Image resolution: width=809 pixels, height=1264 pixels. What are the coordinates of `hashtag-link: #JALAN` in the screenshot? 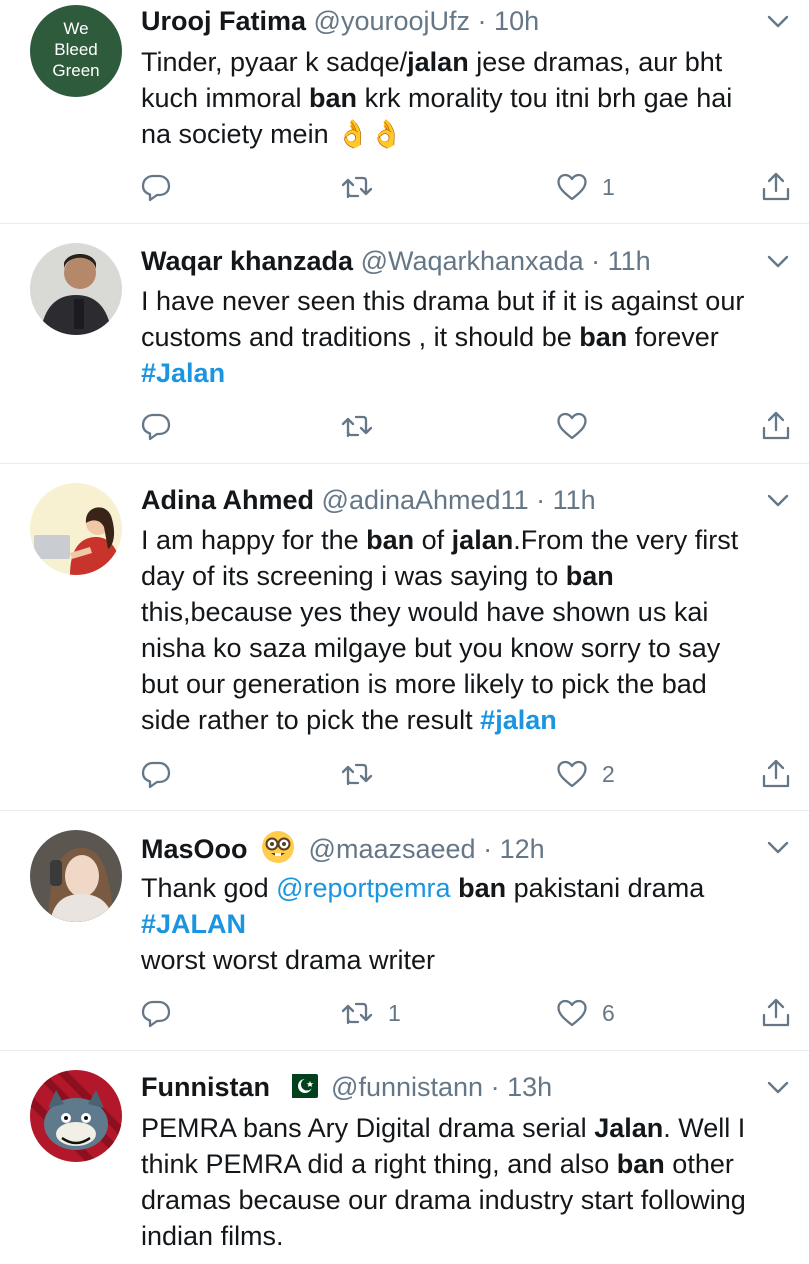 It's located at (193, 924).